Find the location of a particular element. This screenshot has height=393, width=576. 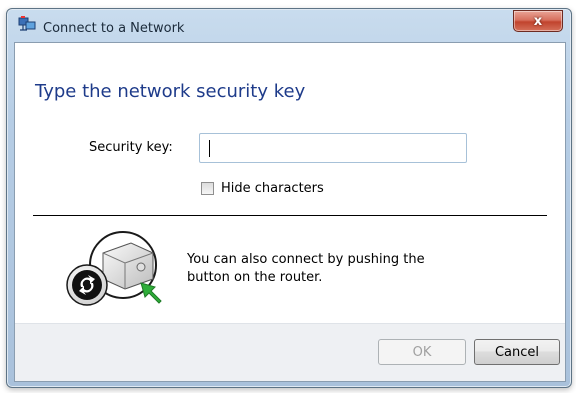

hide-characters-label: Hide characters is located at coordinates (272, 188).